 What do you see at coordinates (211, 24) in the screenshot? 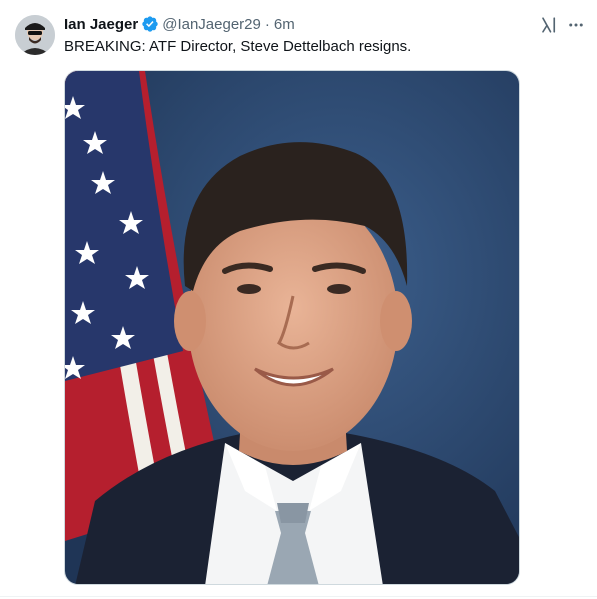
I see `author-handle: @IanJaeger29` at bounding box center [211, 24].